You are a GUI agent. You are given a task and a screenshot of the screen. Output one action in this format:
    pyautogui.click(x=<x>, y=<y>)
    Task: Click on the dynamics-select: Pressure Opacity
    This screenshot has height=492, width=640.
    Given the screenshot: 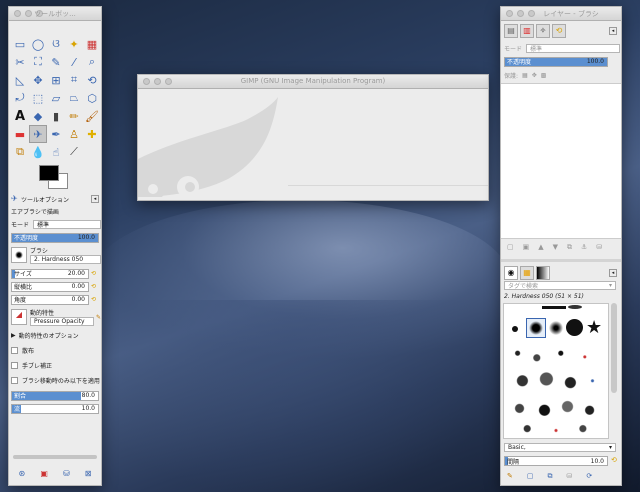 What is the action you would take?
    pyautogui.click(x=62, y=321)
    